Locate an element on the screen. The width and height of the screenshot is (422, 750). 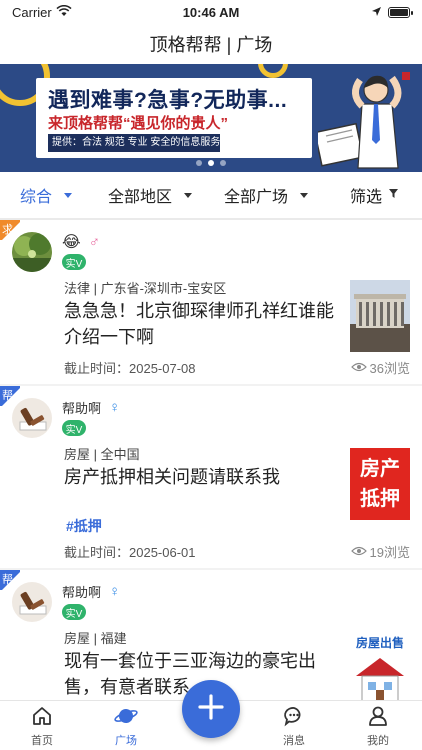
post-category: 房屋 | 全中国 is located at coordinates (102, 454).